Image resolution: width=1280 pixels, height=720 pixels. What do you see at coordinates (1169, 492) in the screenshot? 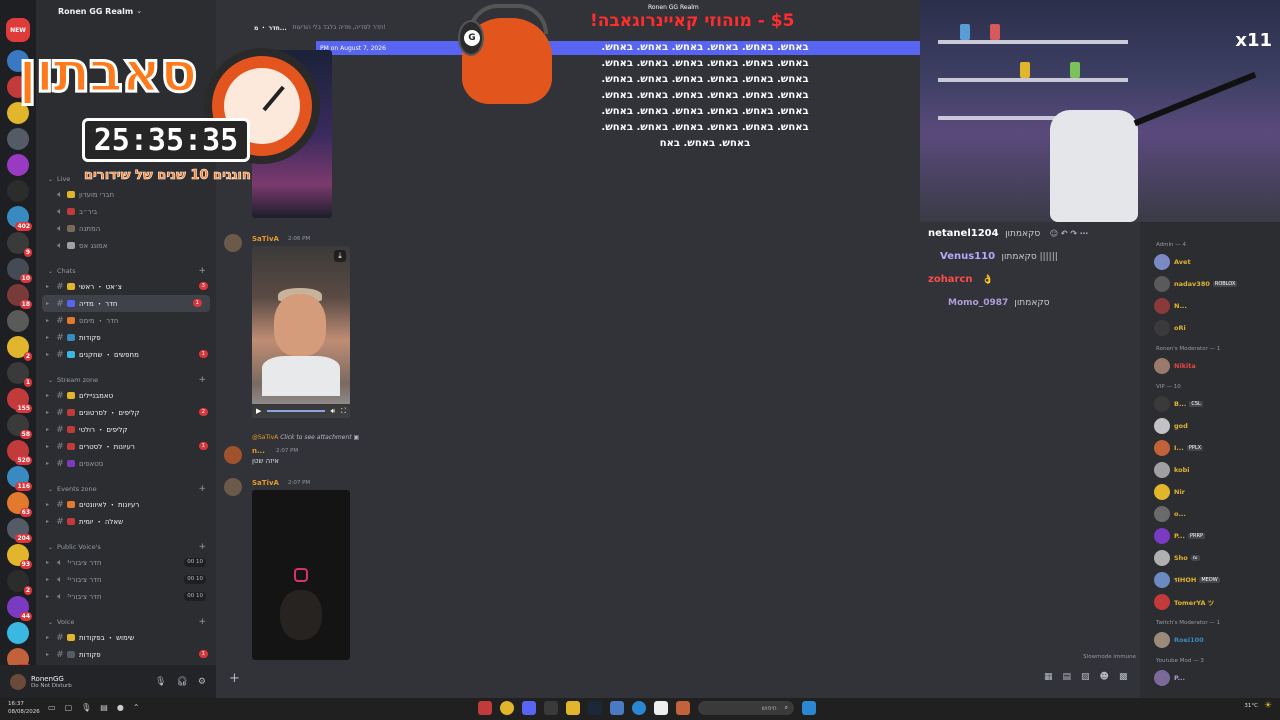
I see `member-item: Nir` at bounding box center [1169, 492].